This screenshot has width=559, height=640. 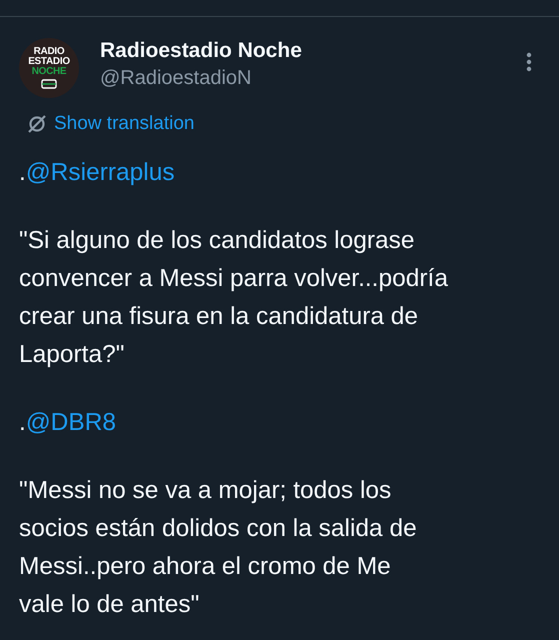 I want to click on more-options-icon, so click(x=529, y=62).